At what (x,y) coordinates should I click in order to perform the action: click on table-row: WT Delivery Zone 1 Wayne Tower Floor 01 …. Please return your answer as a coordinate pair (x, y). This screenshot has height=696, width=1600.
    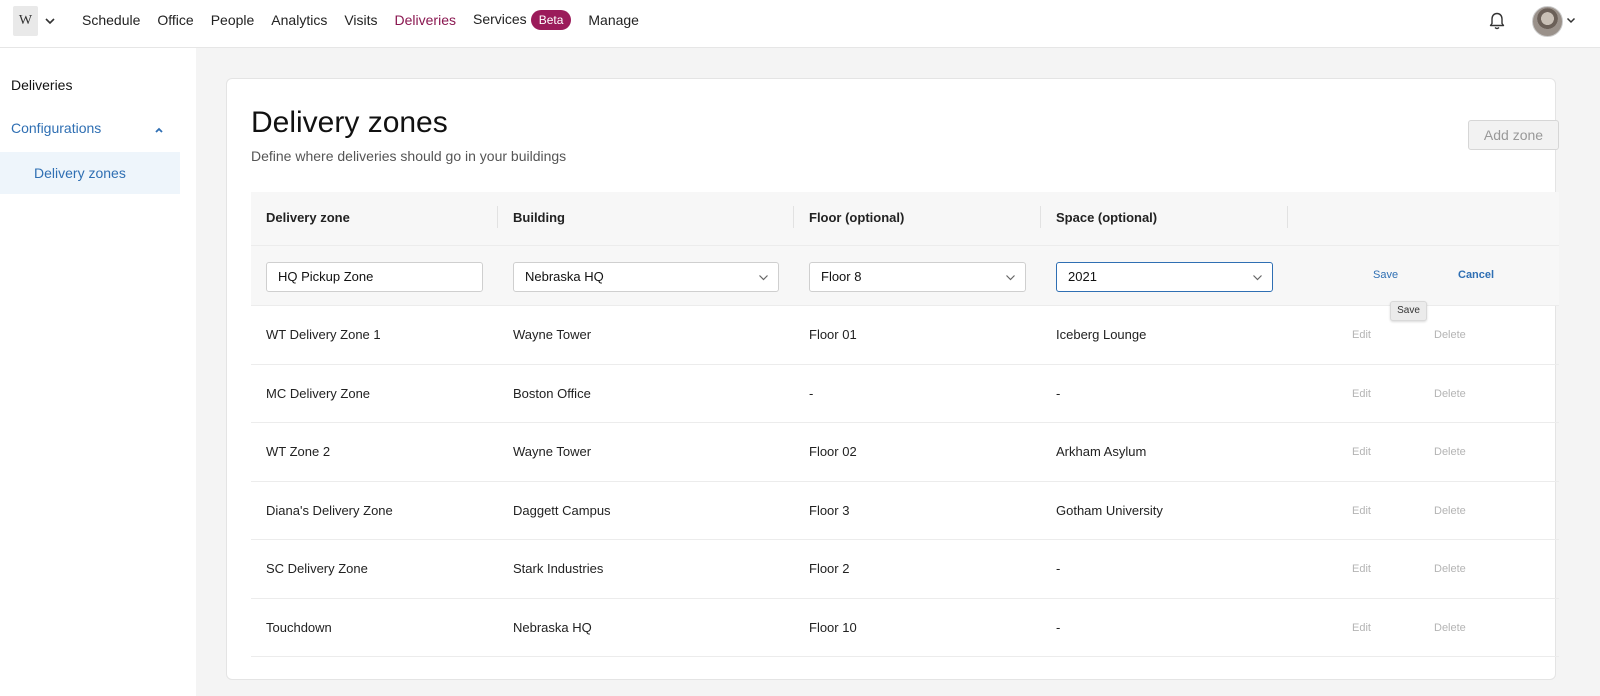
    Looking at the image, I should click on (905, 335).